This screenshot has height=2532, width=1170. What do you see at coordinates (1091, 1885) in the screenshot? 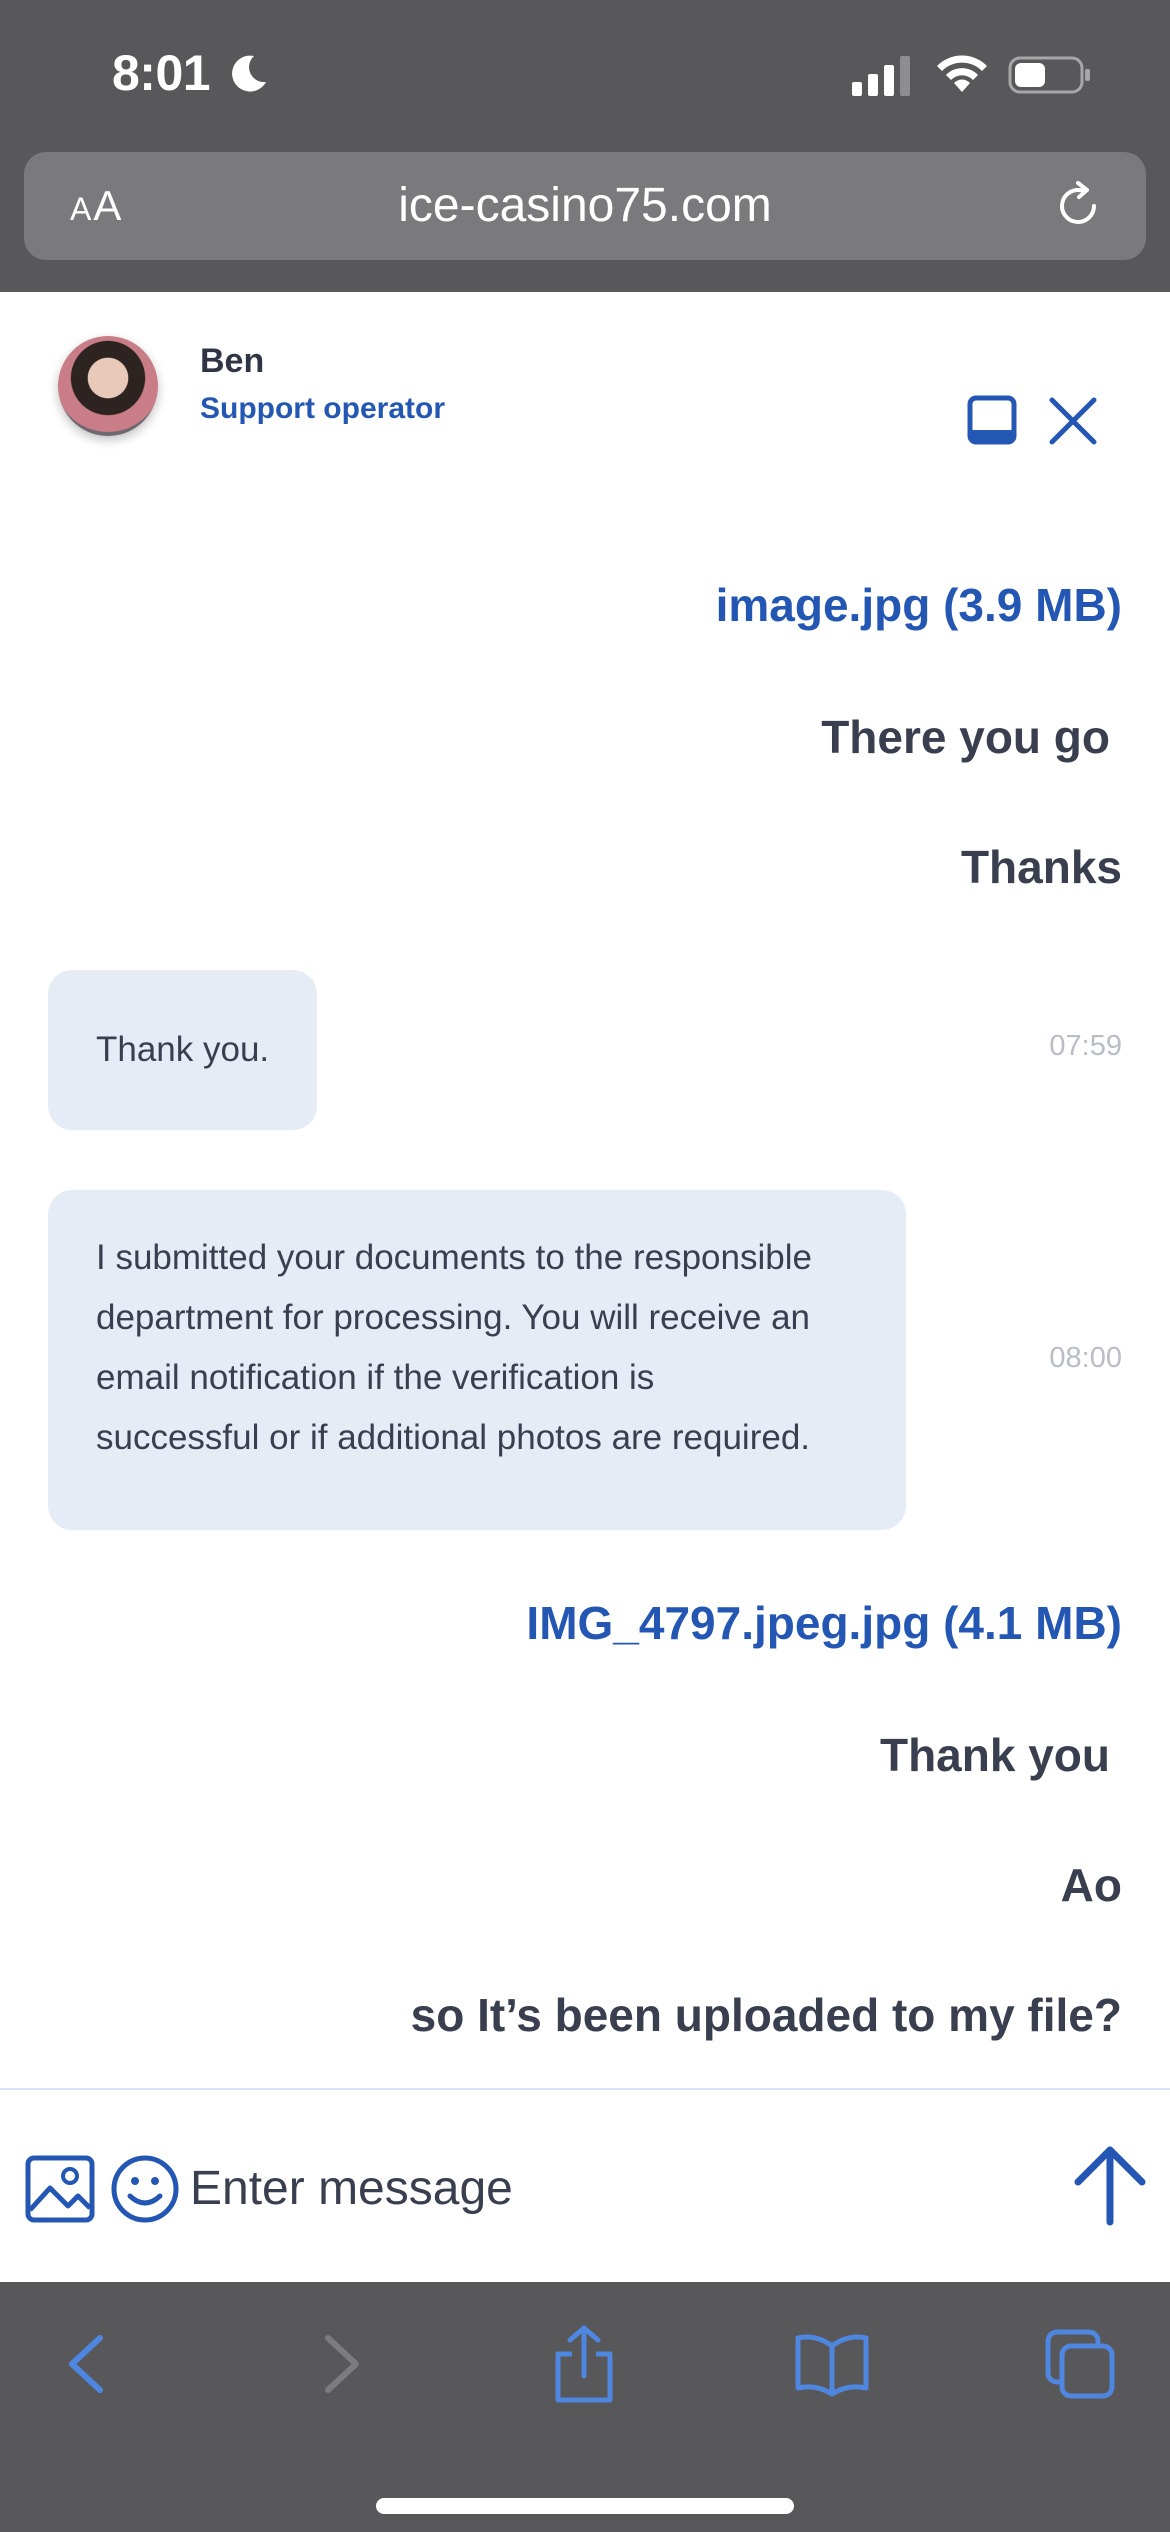
I see `user-message: Ao` at bounding box center [1091, 1885].